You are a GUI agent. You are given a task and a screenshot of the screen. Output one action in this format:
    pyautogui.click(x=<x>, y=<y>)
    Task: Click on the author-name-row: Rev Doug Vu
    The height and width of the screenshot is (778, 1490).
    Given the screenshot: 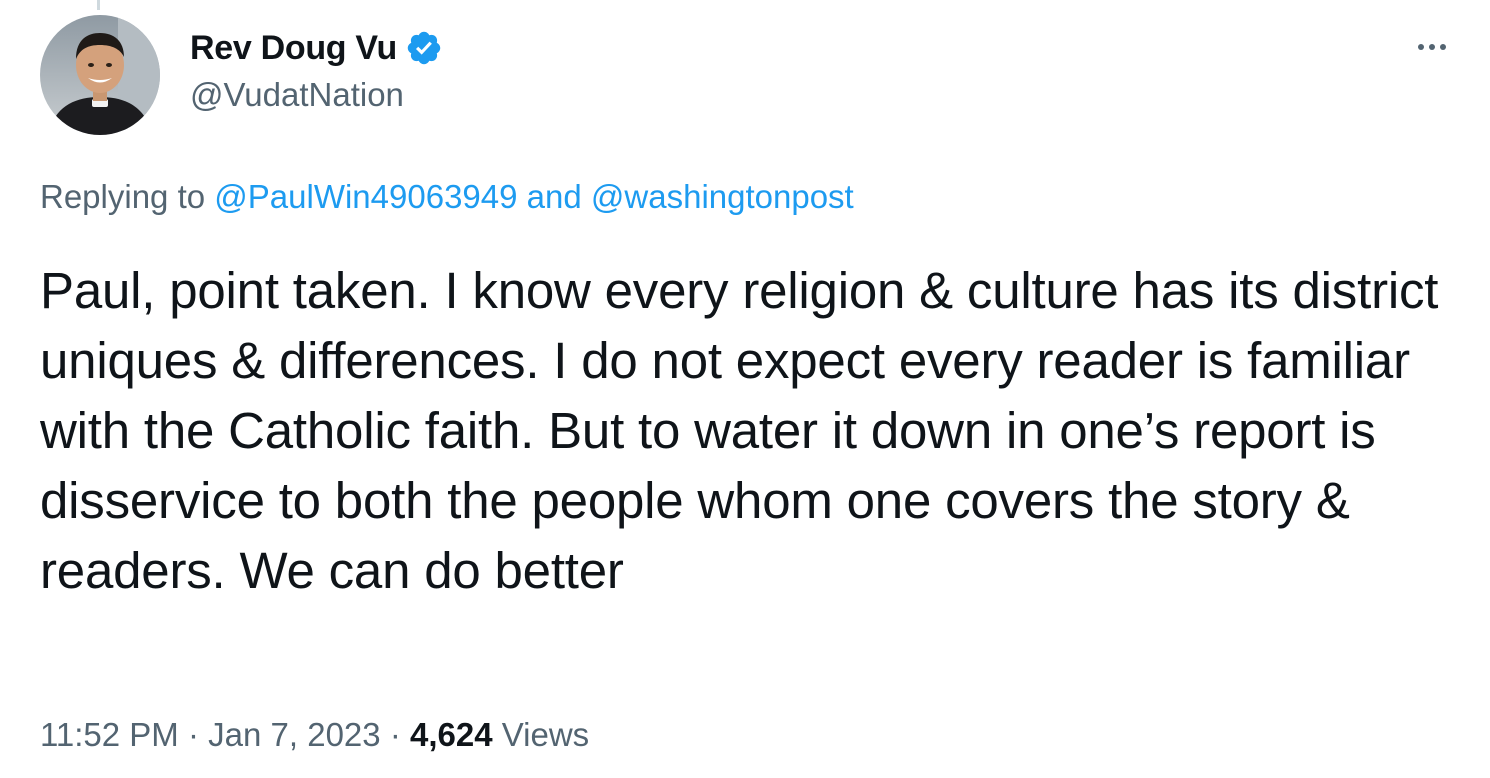 What is the action you would take?
    pyautogui.click(x=316, y=48)
    